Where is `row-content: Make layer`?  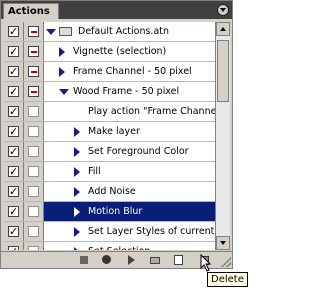
row-content: Make layer is located at coordinates (129, 131).